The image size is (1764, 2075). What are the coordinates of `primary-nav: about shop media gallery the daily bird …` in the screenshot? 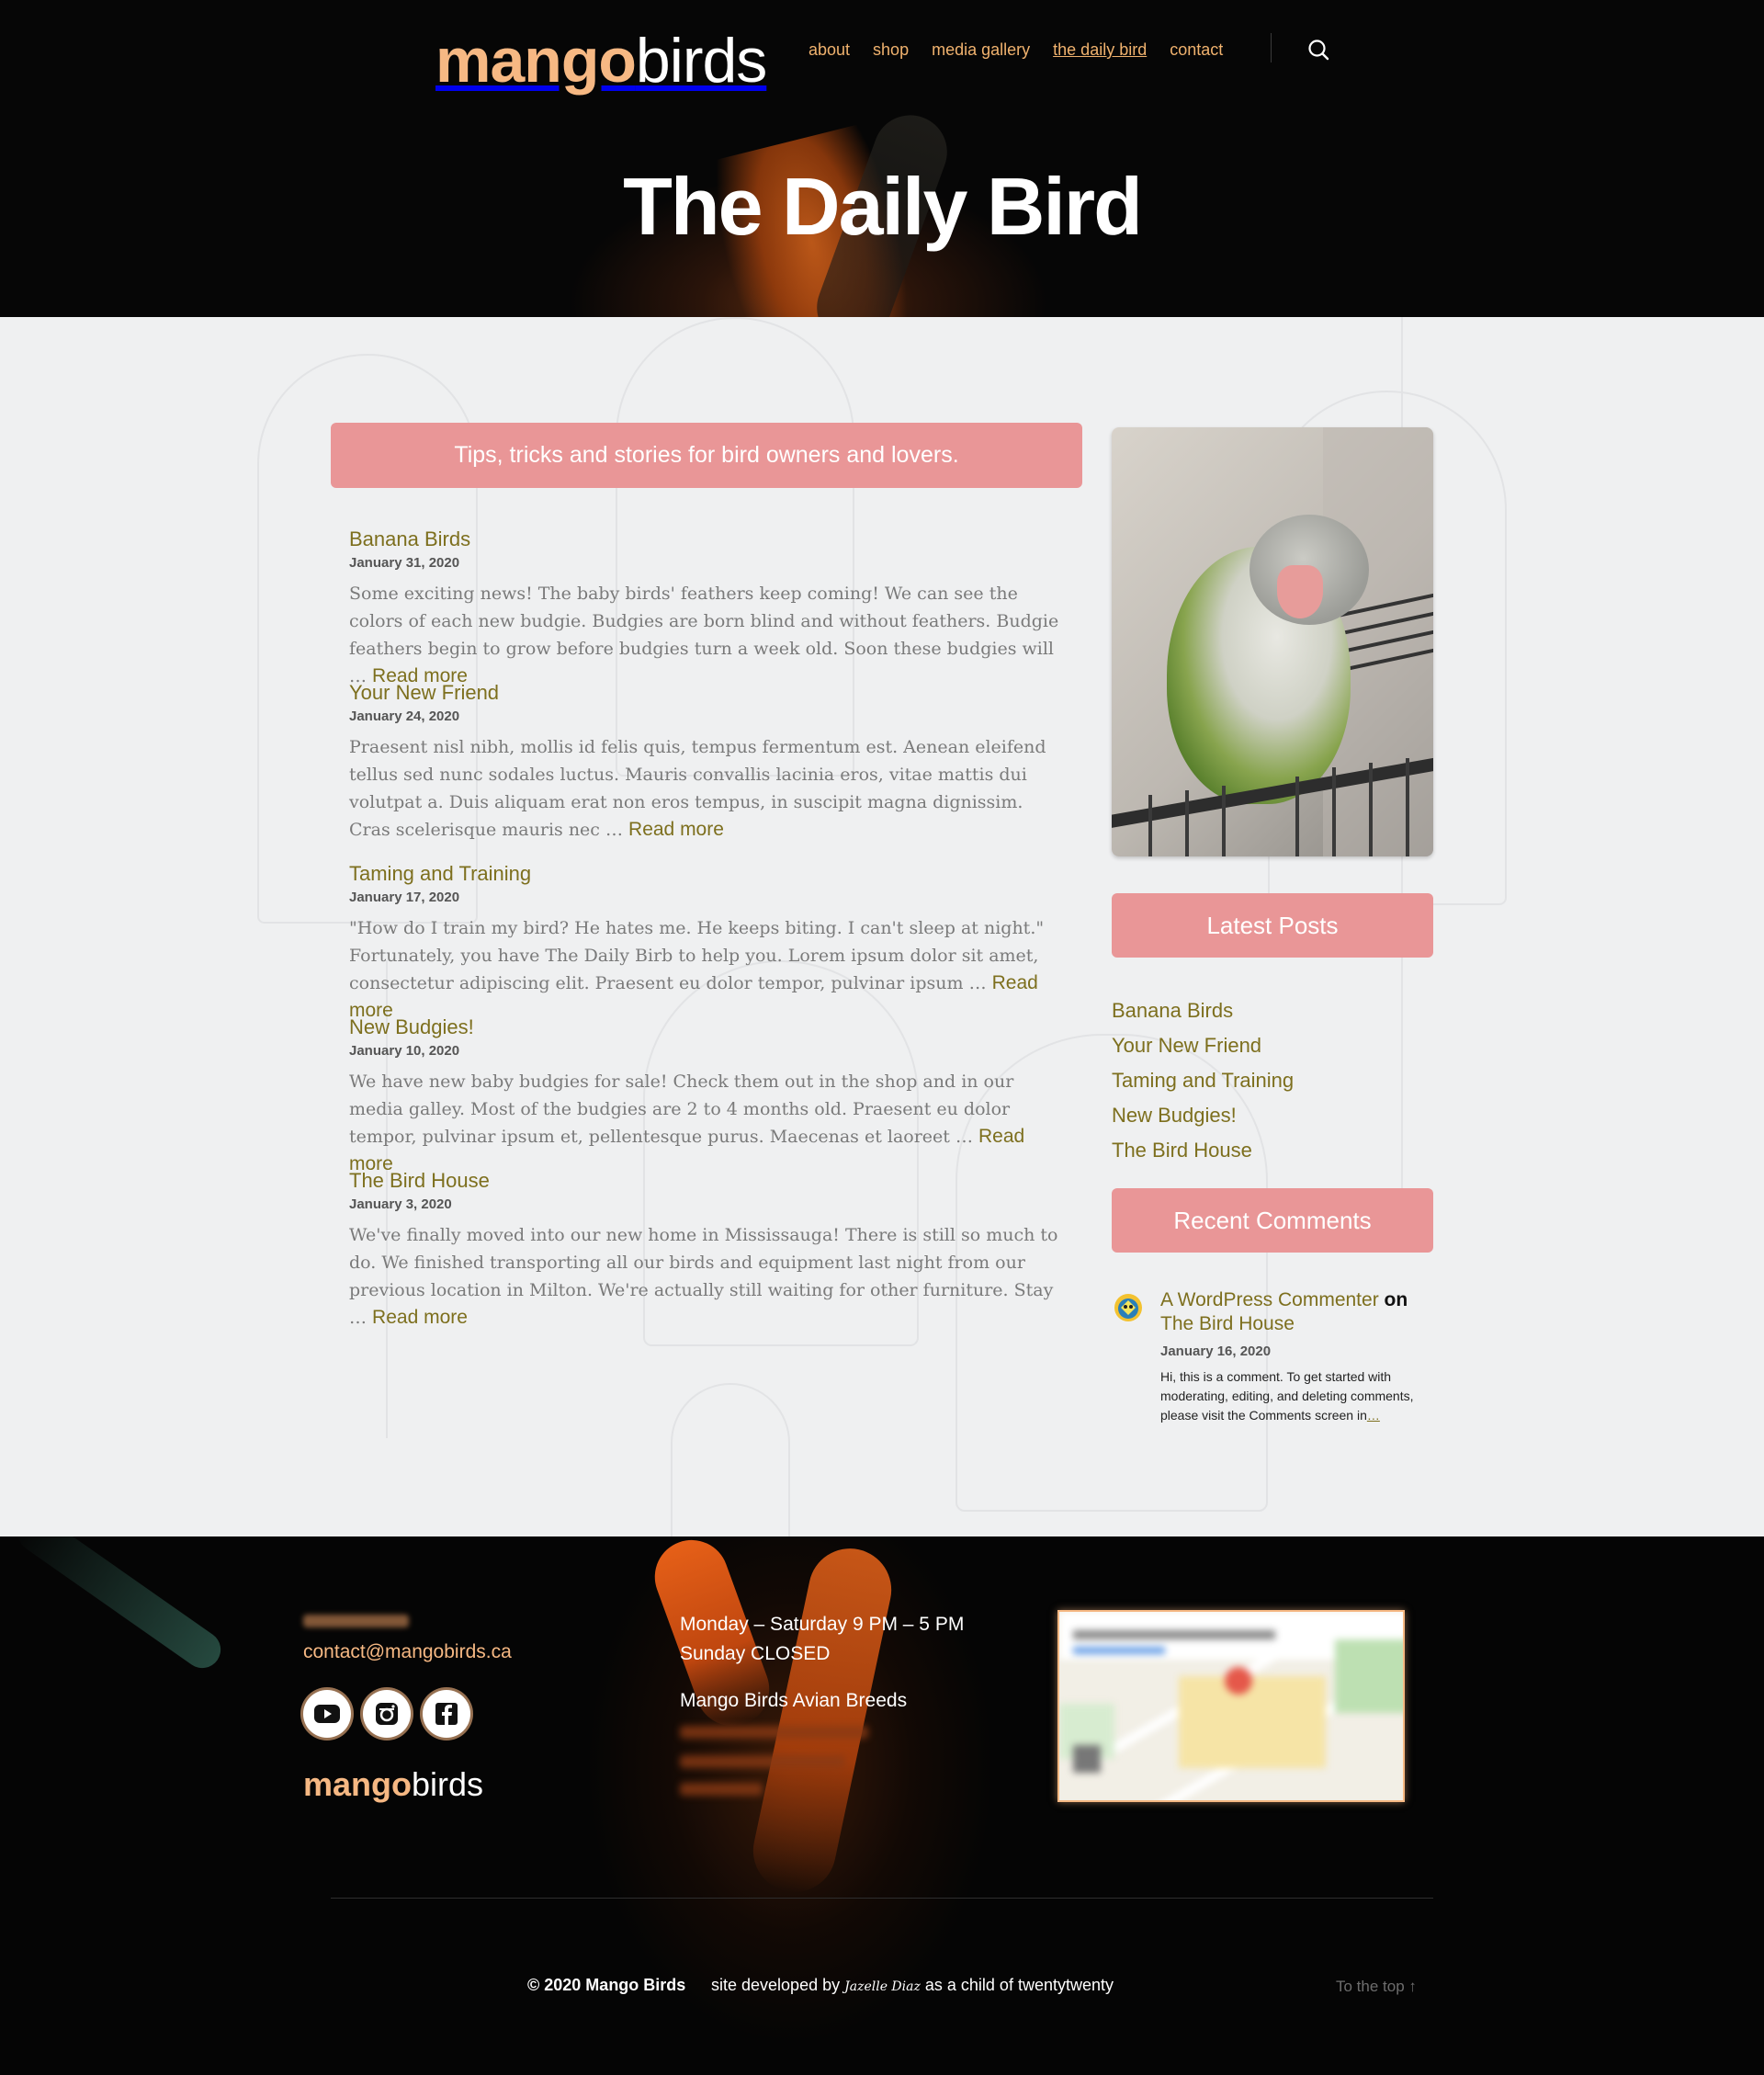 It's located at (1027, 50).